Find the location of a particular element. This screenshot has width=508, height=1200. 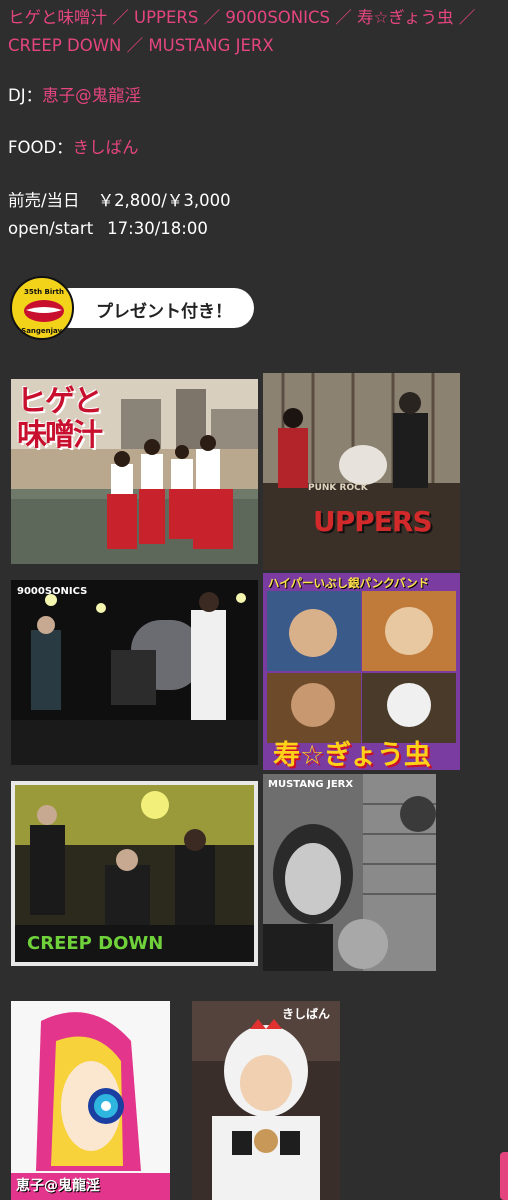

logo-bottom-text: Sangenjaya is located at coordinates (44, 331).